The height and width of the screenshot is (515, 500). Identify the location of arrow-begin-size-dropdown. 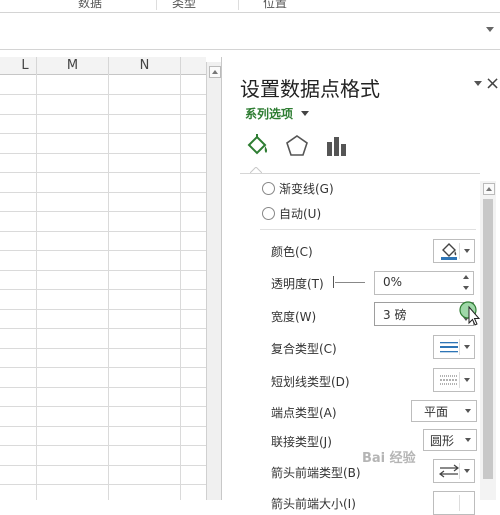
(454, 503).